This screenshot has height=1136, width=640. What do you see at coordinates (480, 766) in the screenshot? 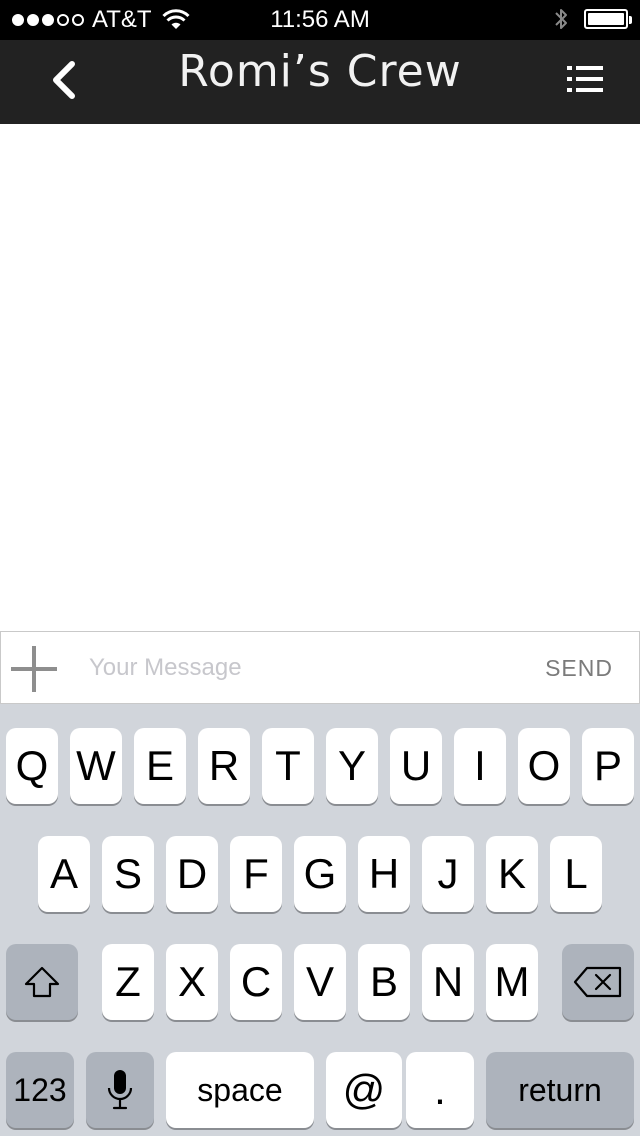
I see `key-i: I` at bounding box center [480, 766].